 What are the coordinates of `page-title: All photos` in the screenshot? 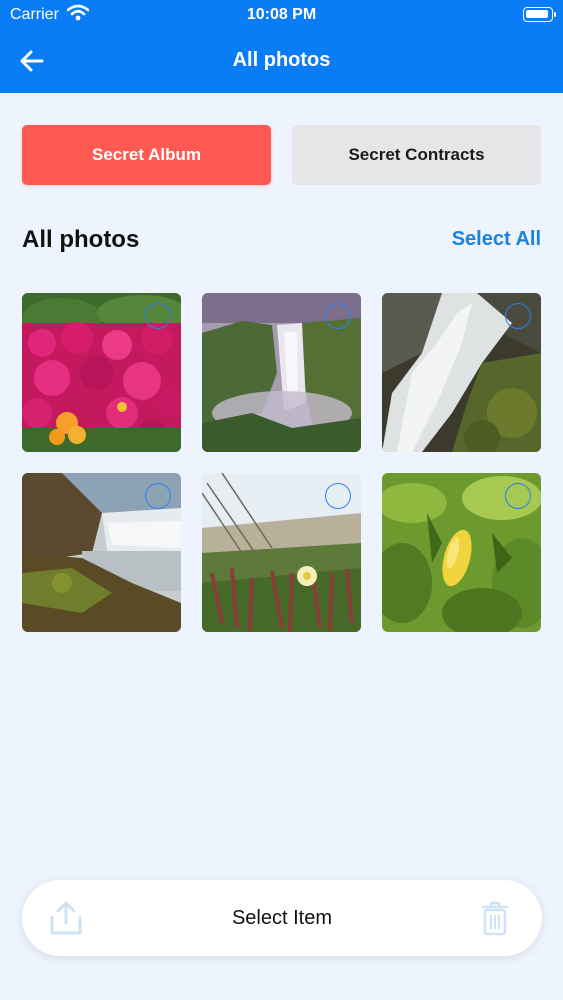 It's located at (281, 60).